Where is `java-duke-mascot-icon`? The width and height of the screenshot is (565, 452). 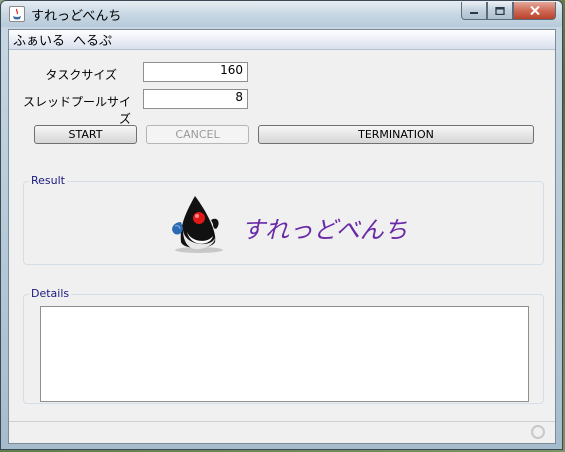 java-duke-mascot-icon is located at coordinates (197, 223).